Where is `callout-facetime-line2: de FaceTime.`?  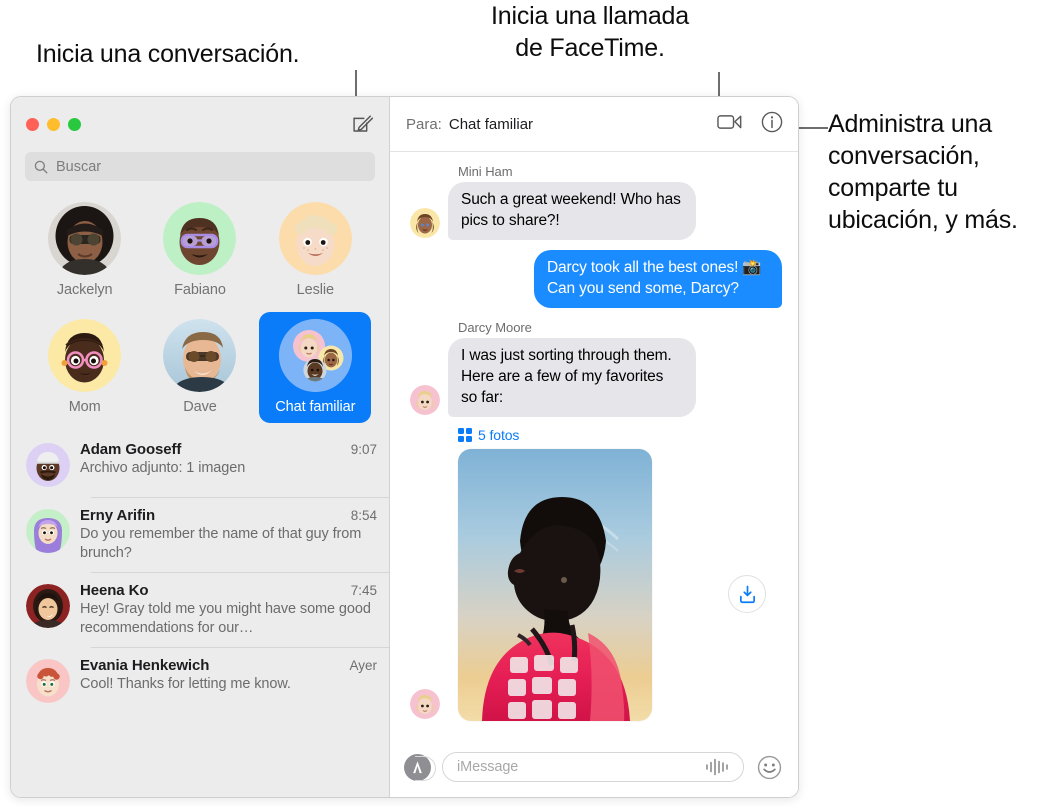
callout-facetime-line2: de FaceTime. is located at coordinates (590, 48).